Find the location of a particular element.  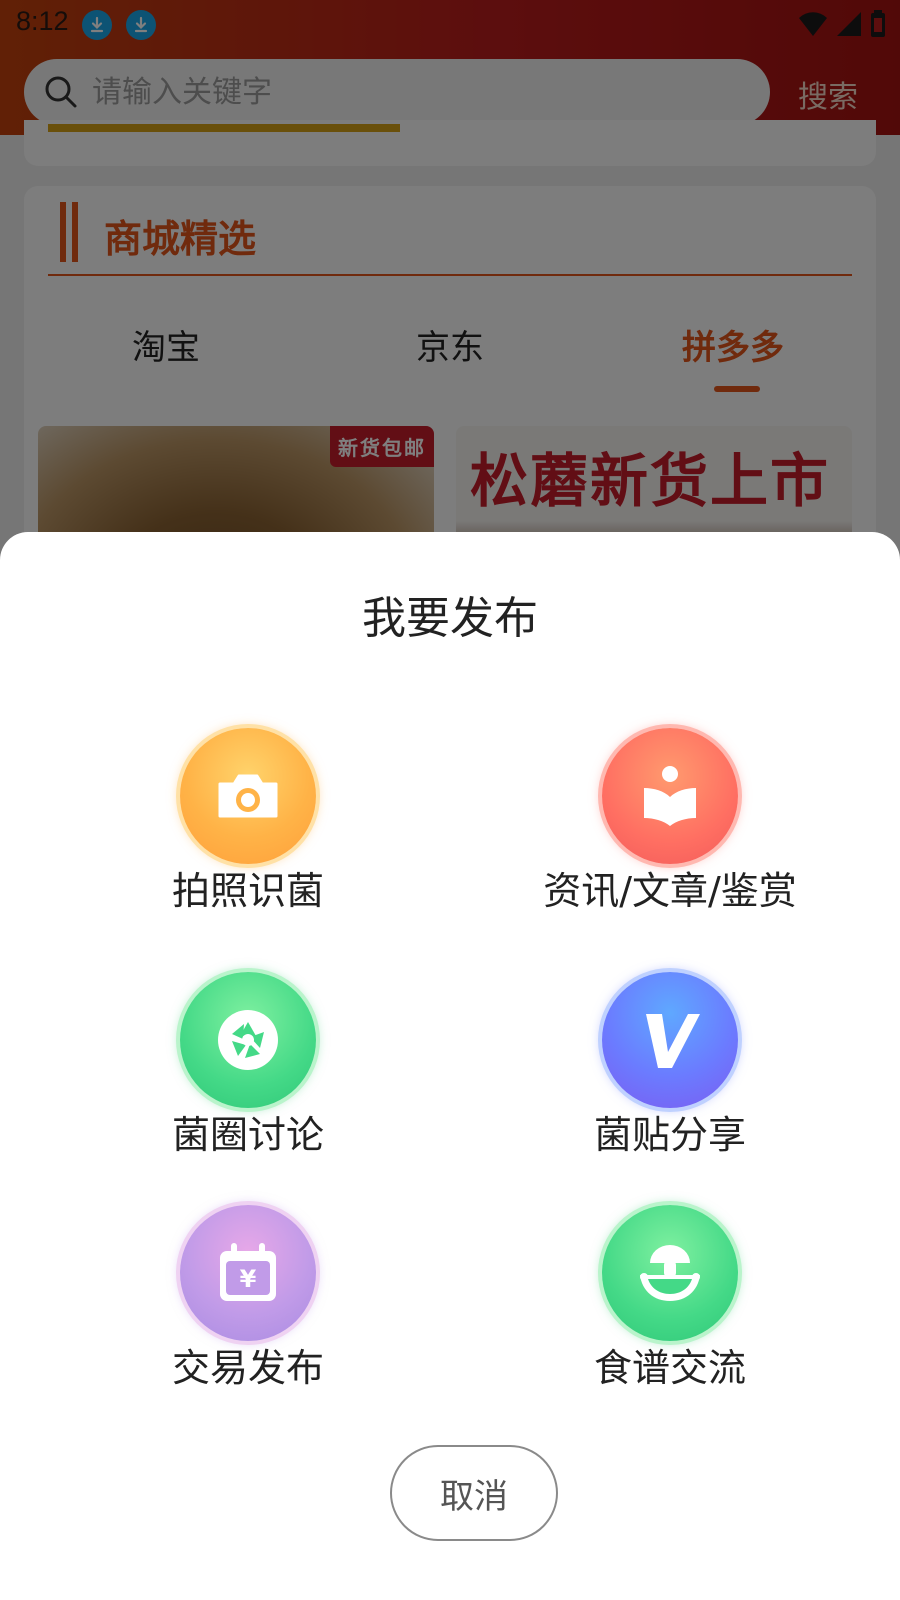

camera-icon is located at coordinates (248, 796).